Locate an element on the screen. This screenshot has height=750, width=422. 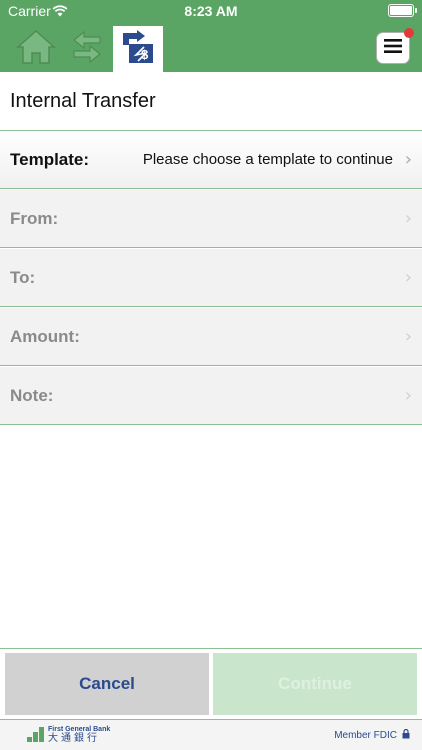
member-fdic: Member FDIC is located at coordinates (372, 735).